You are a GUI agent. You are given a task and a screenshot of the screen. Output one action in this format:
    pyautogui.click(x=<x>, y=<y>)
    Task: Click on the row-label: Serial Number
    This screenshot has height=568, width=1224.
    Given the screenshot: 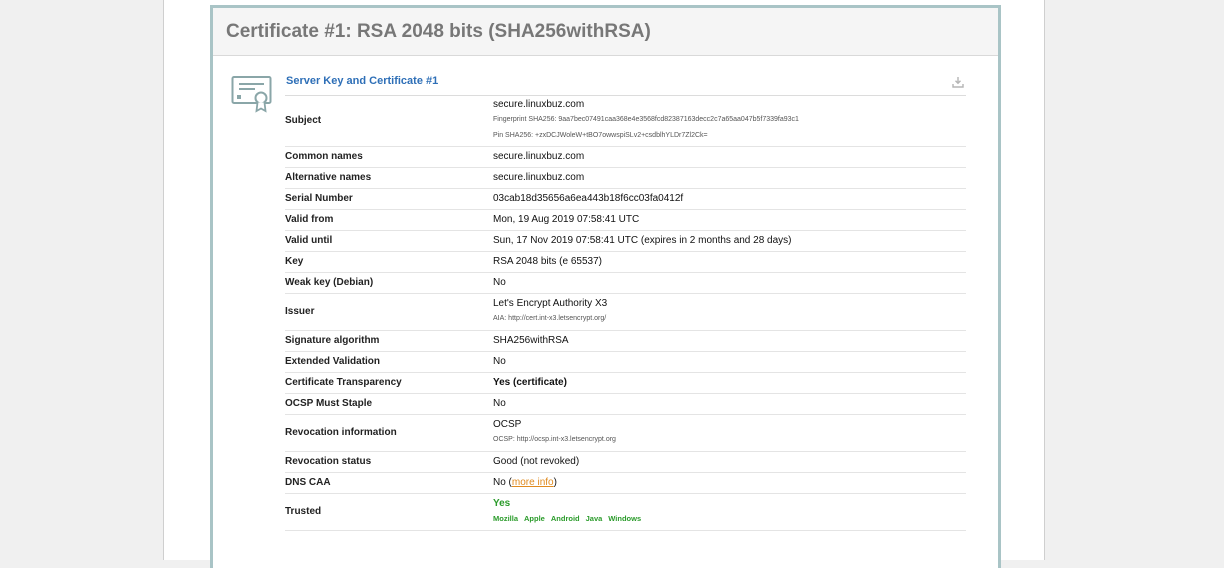 What is the action you would take?
    pyautogui.click(x=389, y=199)
    